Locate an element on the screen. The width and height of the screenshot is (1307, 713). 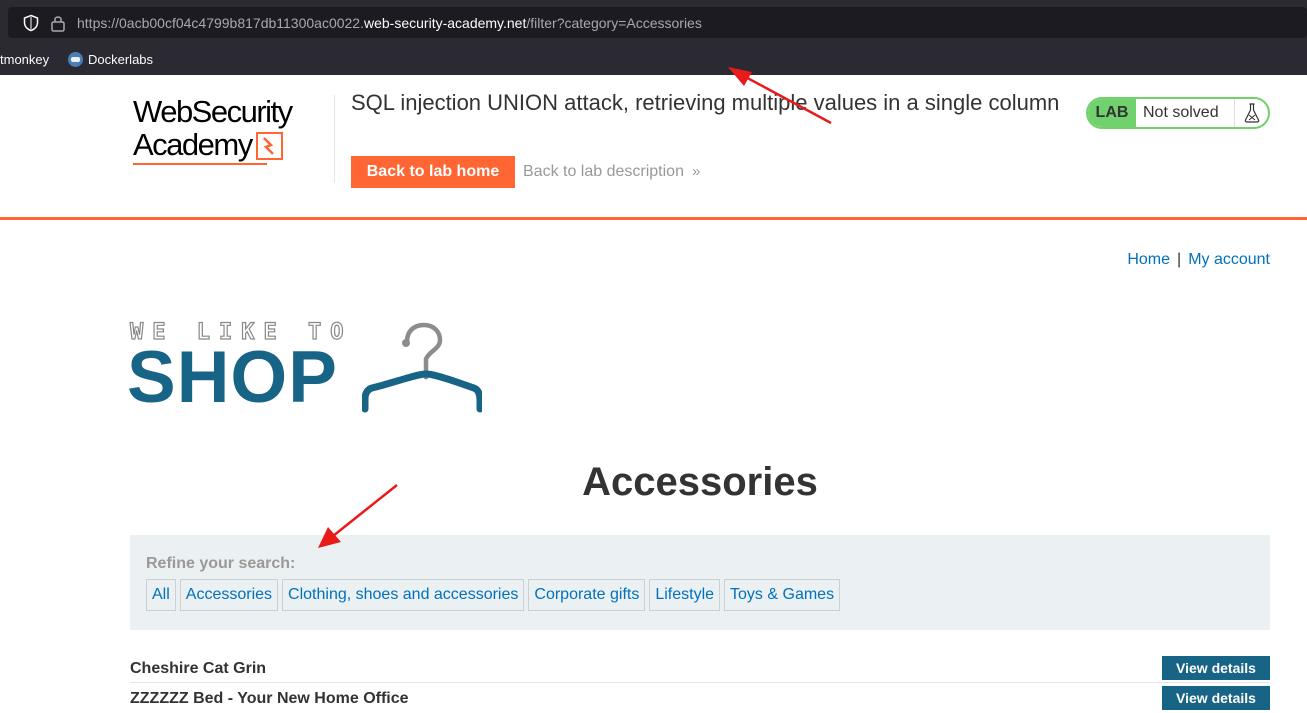
filter-category-corporate-gifts: Corporate gifts is located at coordinates (587, 595).